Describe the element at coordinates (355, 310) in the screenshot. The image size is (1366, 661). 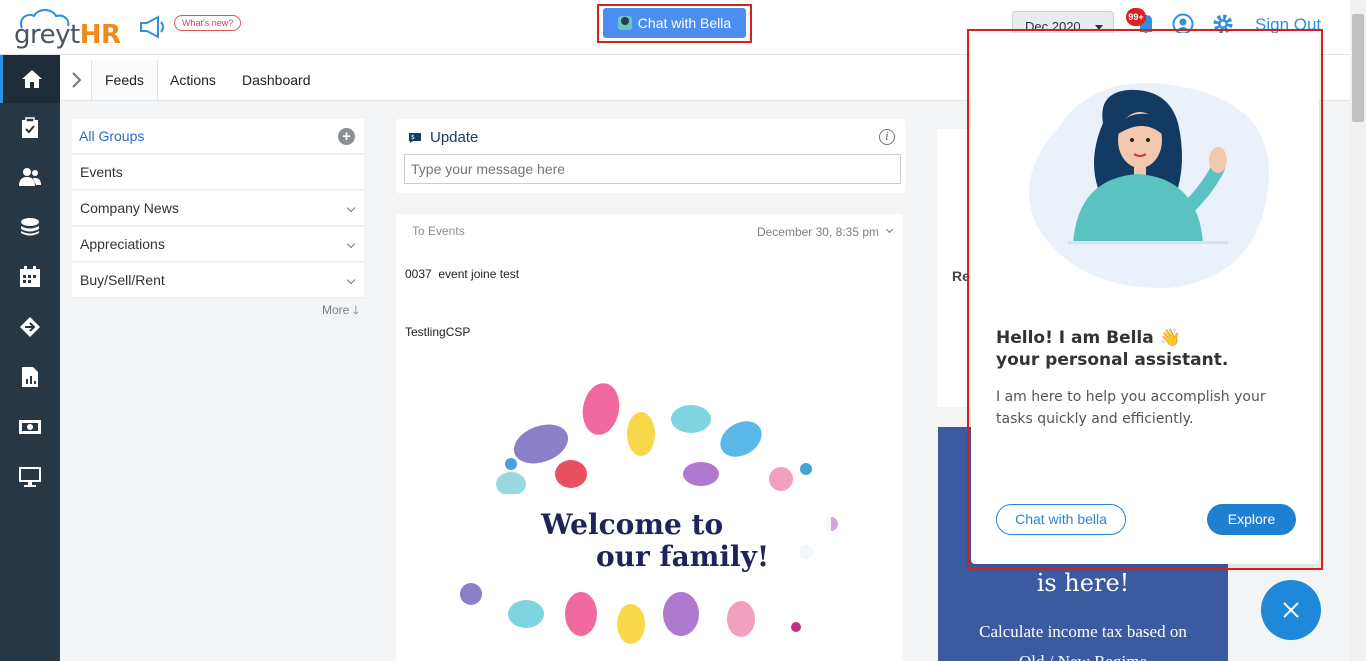
I see `arrow-down-icon: 🡓` at that location.